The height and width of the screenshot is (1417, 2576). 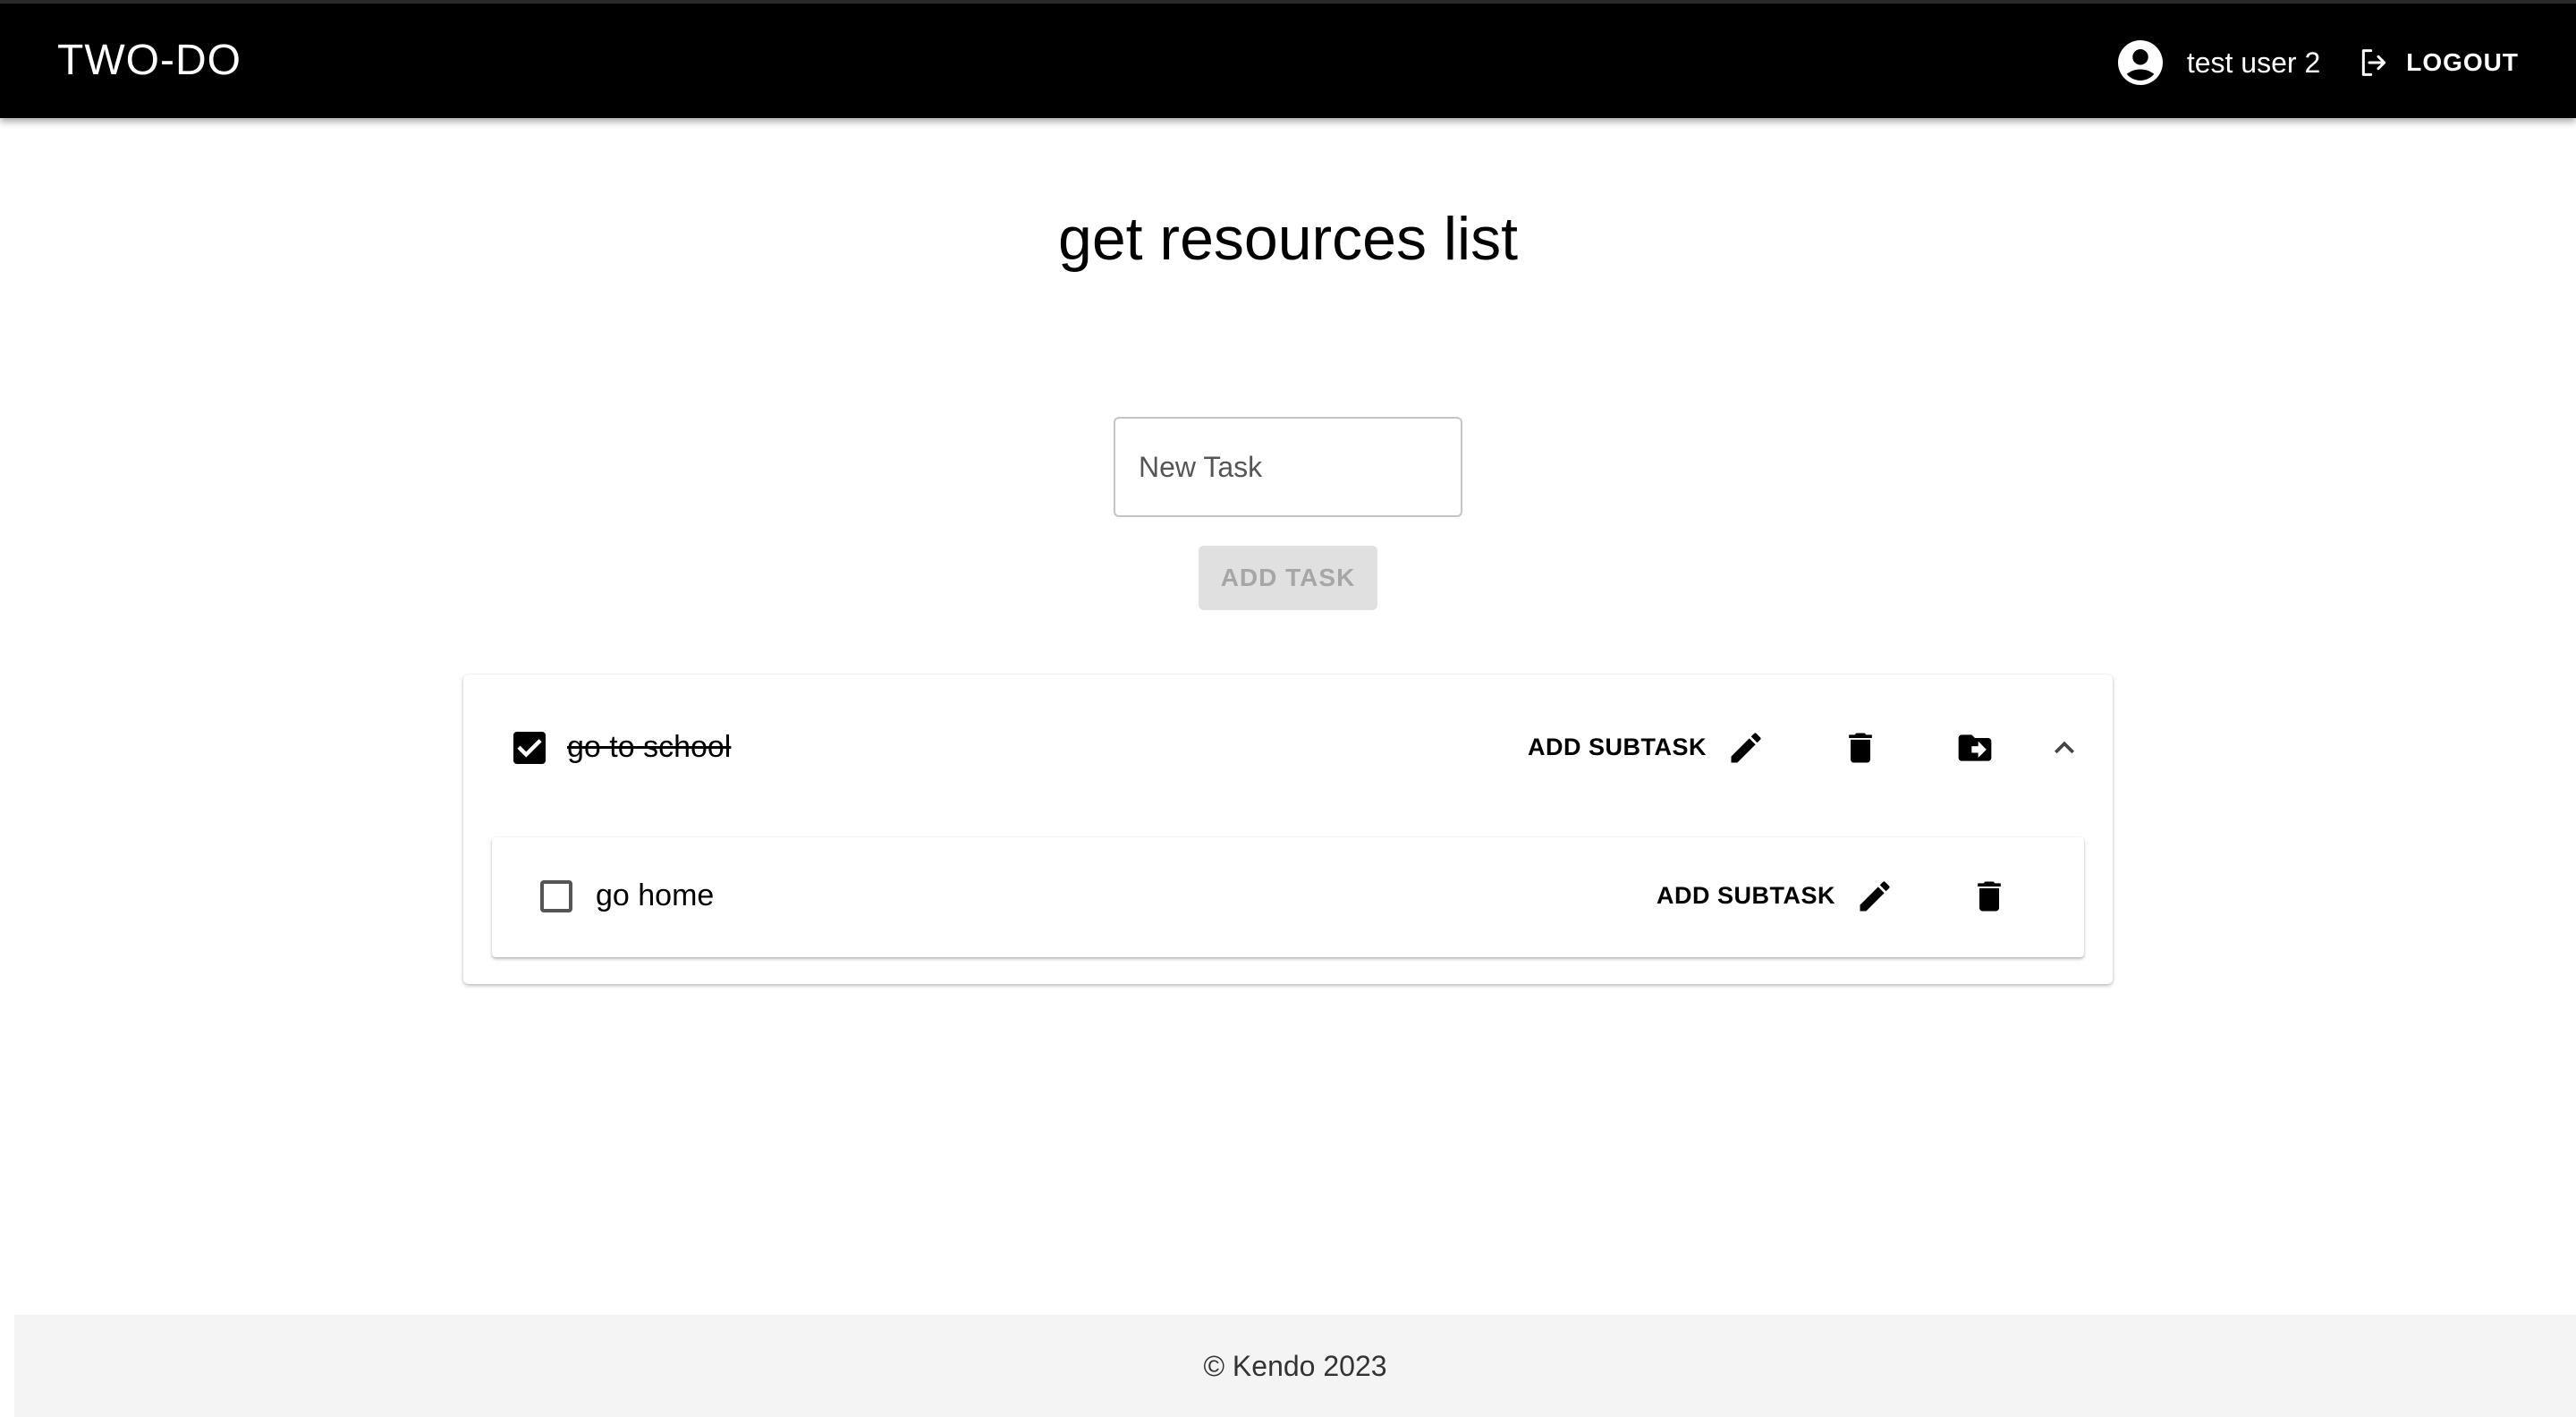 I want to click on task-label: go to school, so click(x=649, y=747).